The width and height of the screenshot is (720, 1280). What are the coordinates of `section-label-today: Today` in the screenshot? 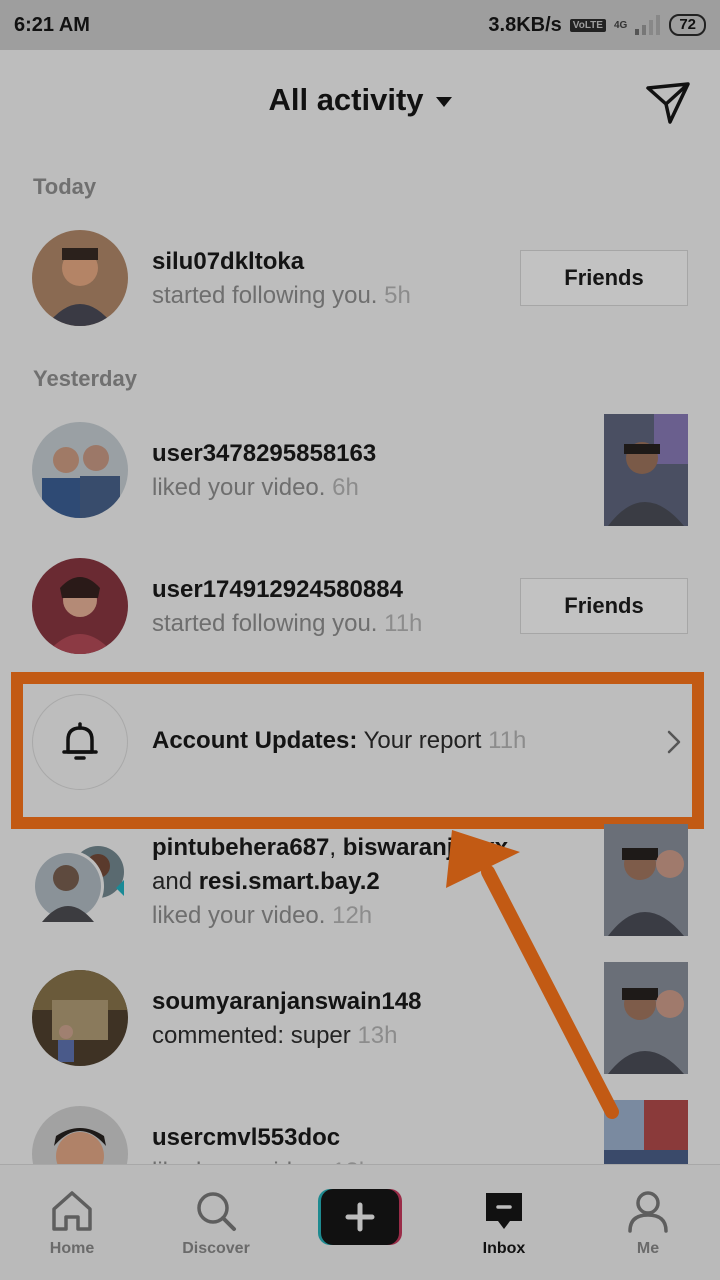 It's located at (65, 186).